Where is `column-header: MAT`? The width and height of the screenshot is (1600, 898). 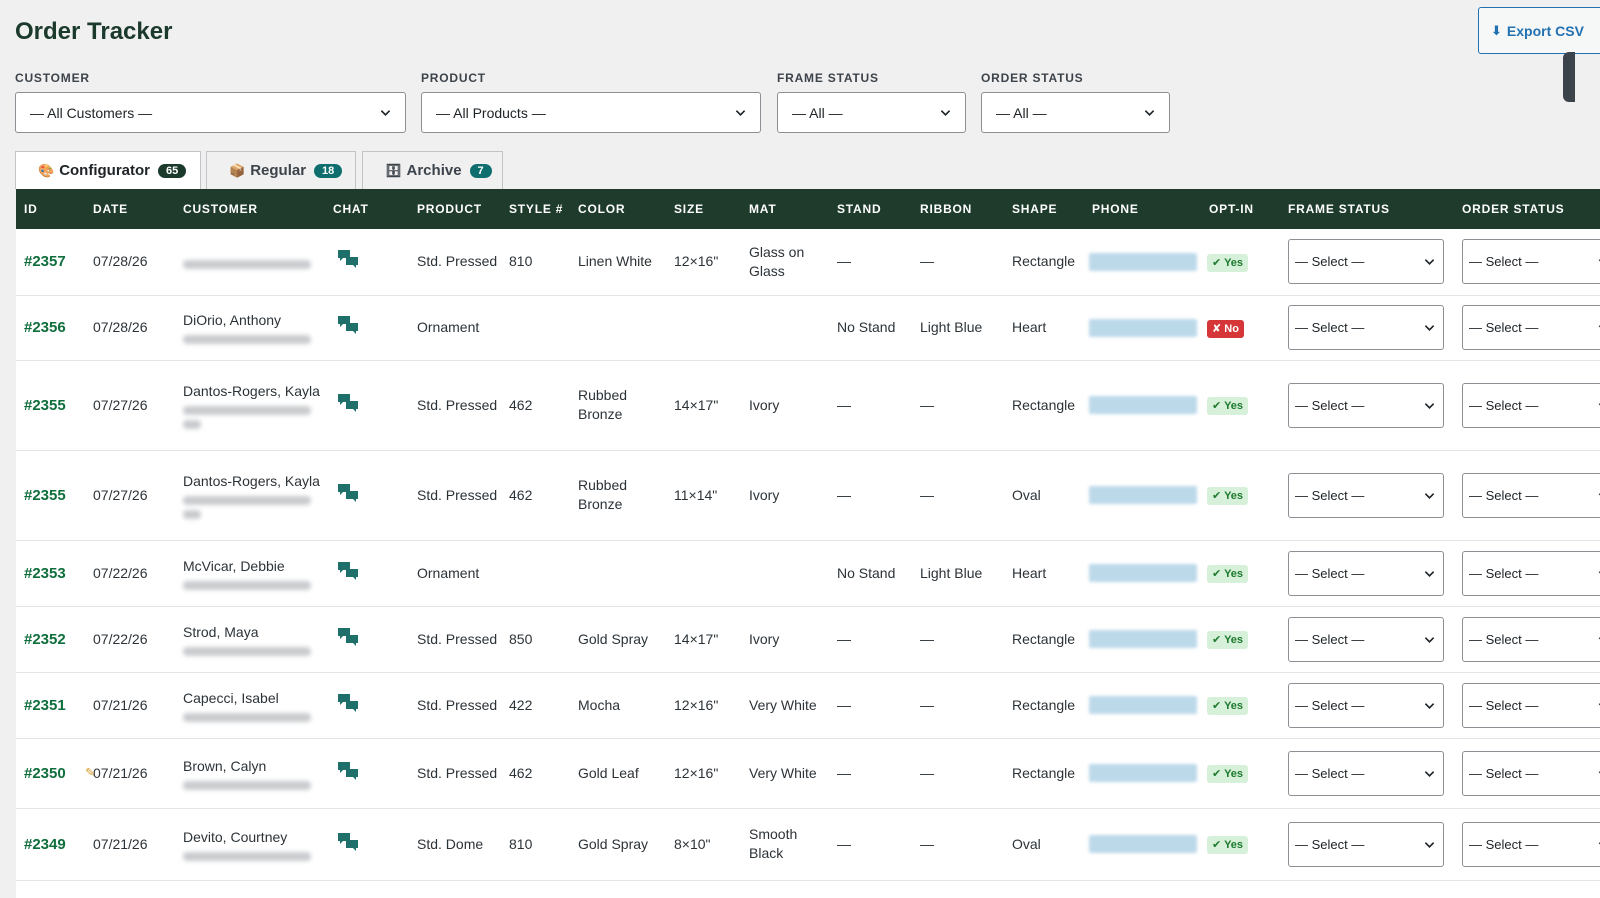 column-header: MAT is located at coordinates (785, 209).